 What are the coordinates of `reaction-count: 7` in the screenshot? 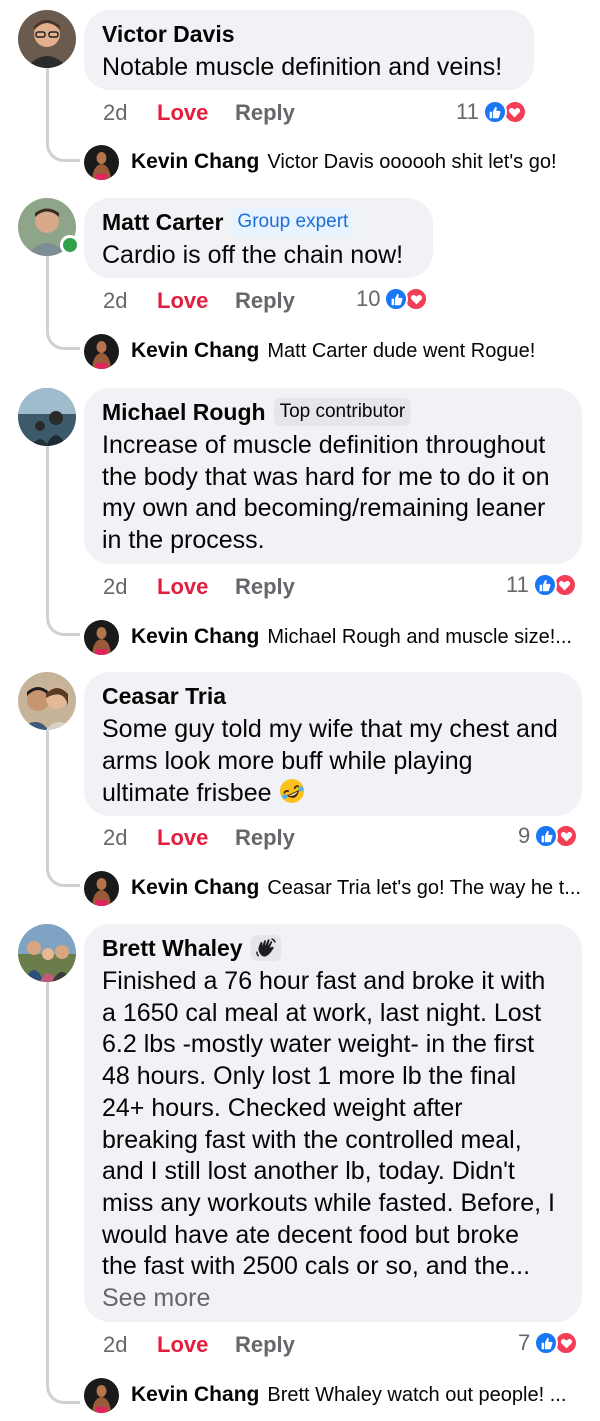 It's located at (524, 1342).